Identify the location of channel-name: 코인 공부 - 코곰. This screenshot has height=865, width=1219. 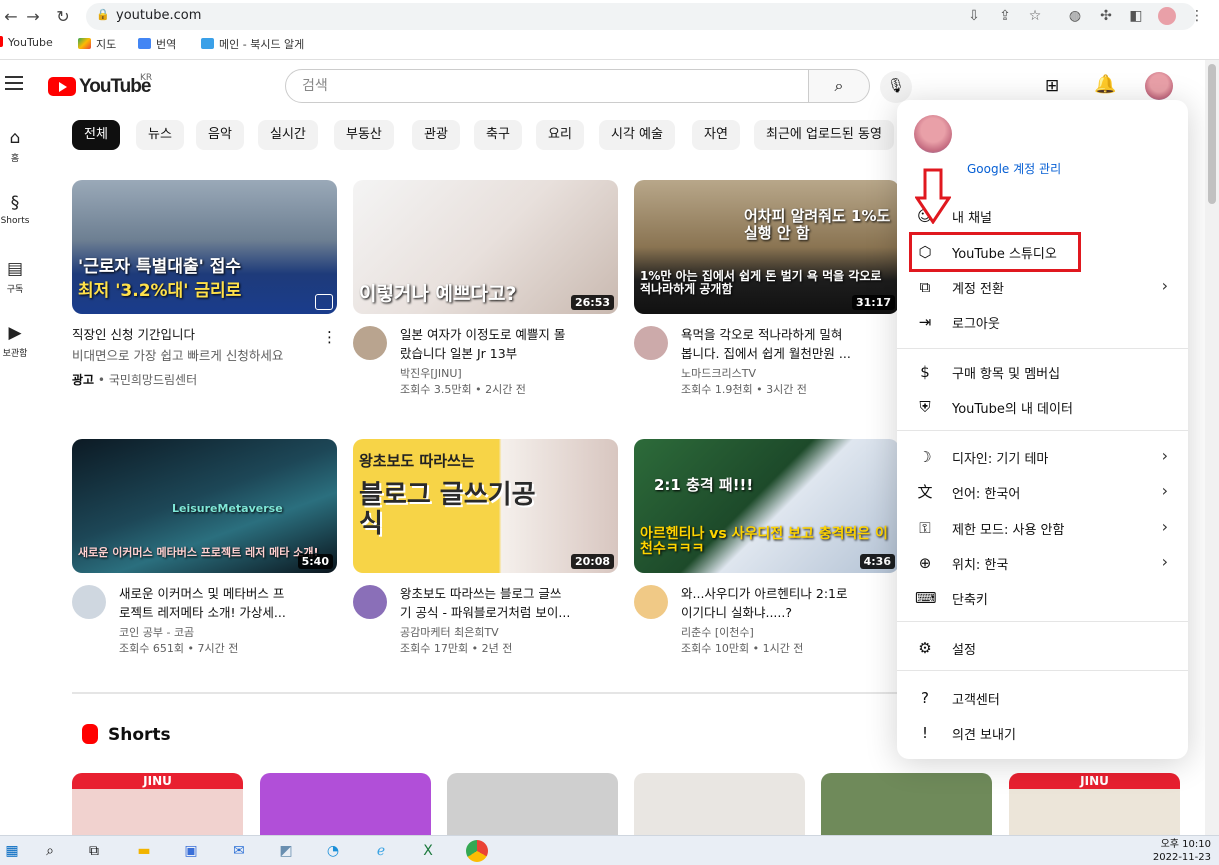
(156, 633).